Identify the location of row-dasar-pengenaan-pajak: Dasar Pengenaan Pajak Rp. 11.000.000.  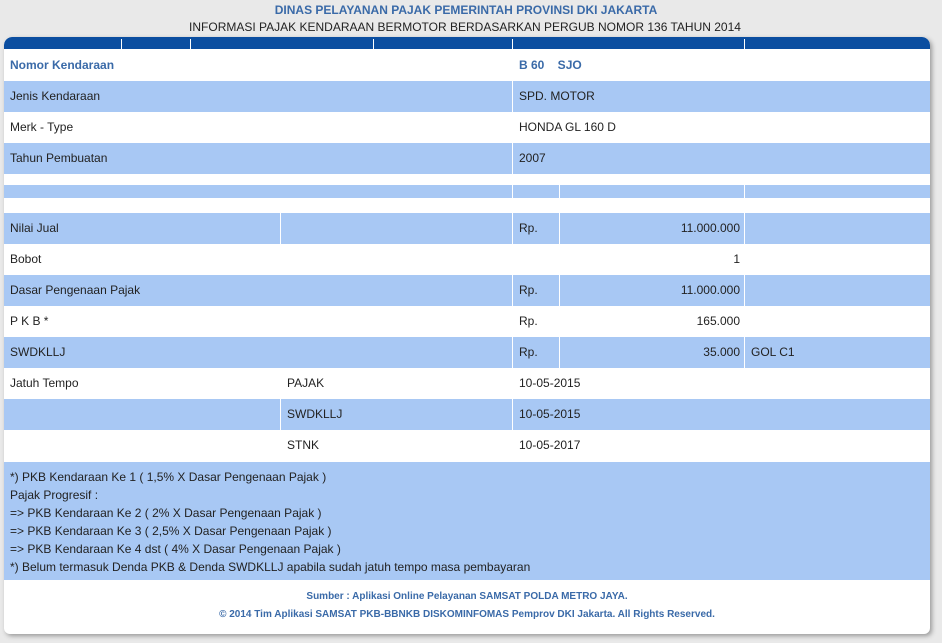
(467, 290).